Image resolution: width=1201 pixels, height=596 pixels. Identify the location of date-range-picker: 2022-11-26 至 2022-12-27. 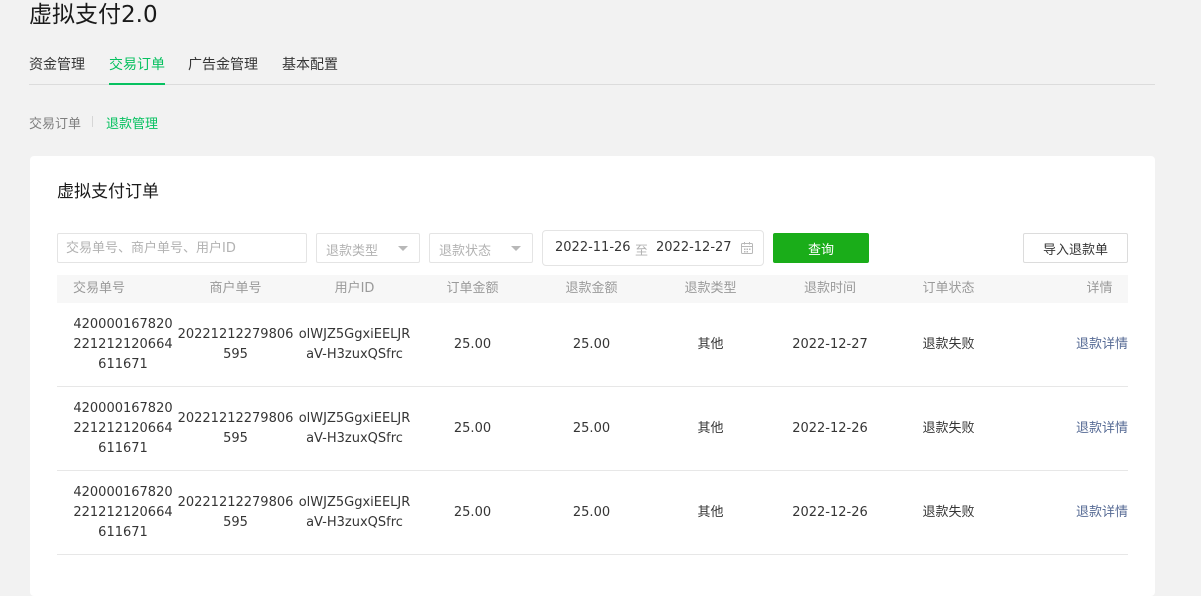
(653, 248).